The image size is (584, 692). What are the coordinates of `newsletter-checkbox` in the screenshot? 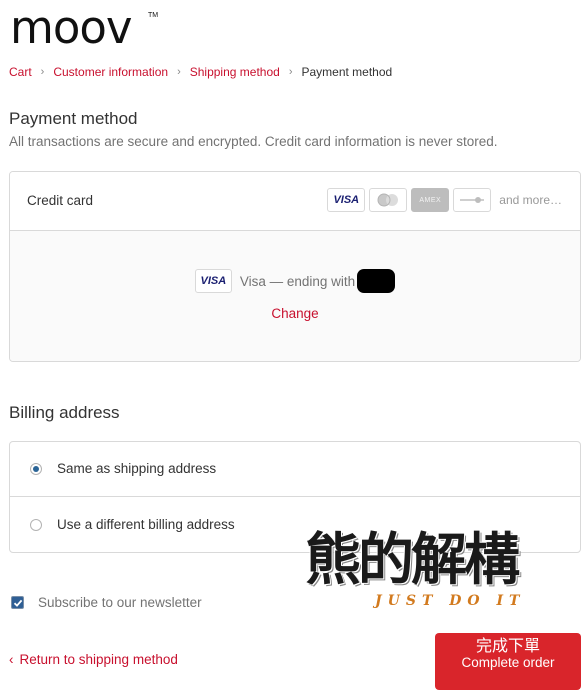 It's located at (17, 602).